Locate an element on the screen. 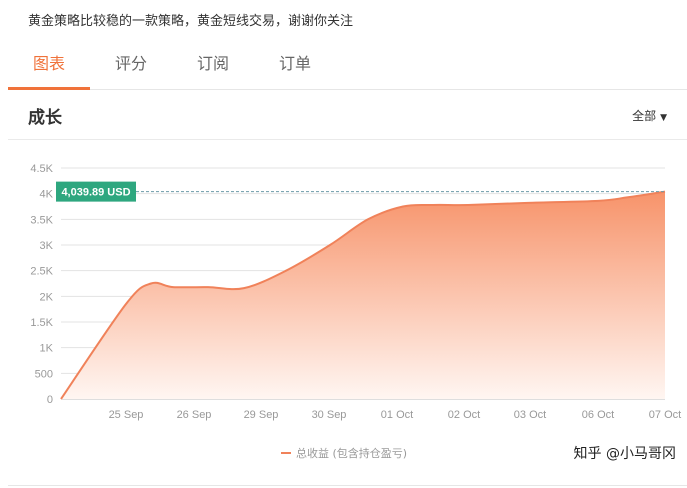 Image resolution: width=687 pixels, height=488 pixels. y-tick-label: 1K is located at coordinates (47, 349).